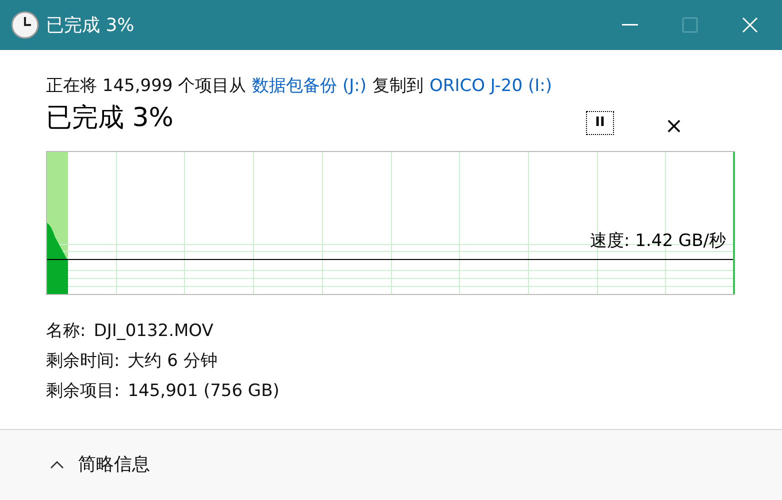  I want to click on detail-value: 145,901 (756 GB), so click(204, 391).